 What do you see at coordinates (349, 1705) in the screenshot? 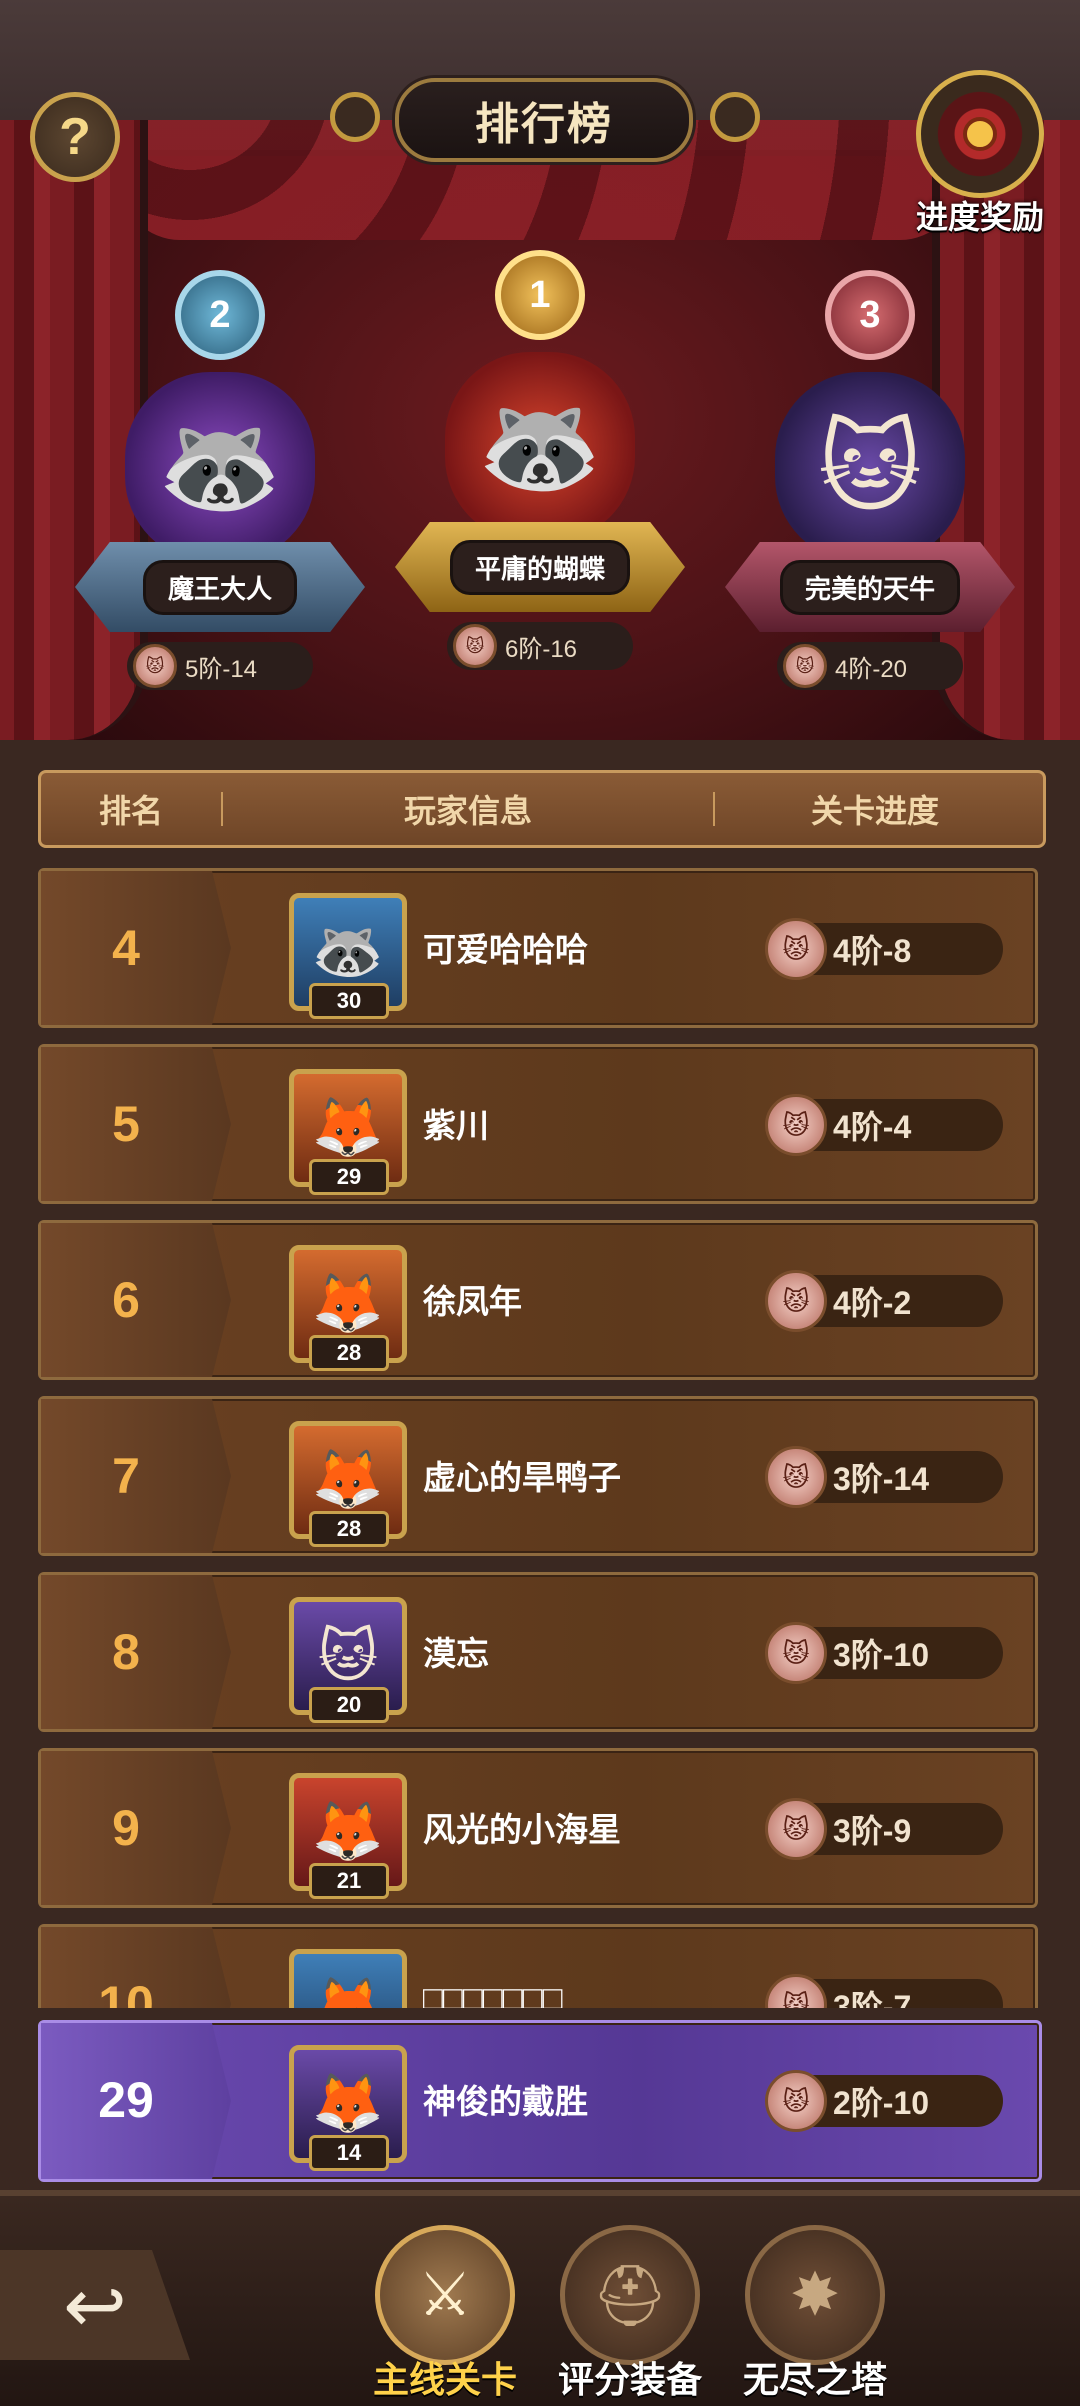
I see `player-level: 20` at bounding box center [349, 1705].